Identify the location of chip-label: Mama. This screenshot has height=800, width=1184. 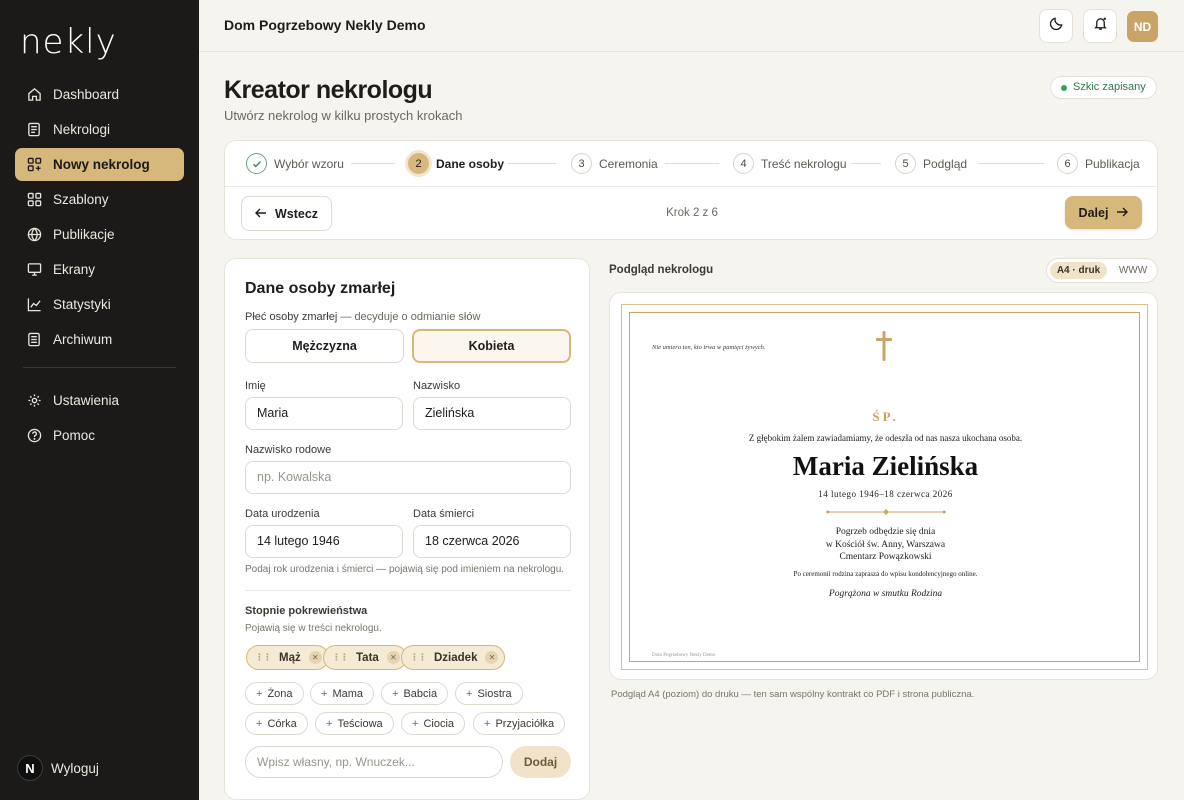
(347, 693).